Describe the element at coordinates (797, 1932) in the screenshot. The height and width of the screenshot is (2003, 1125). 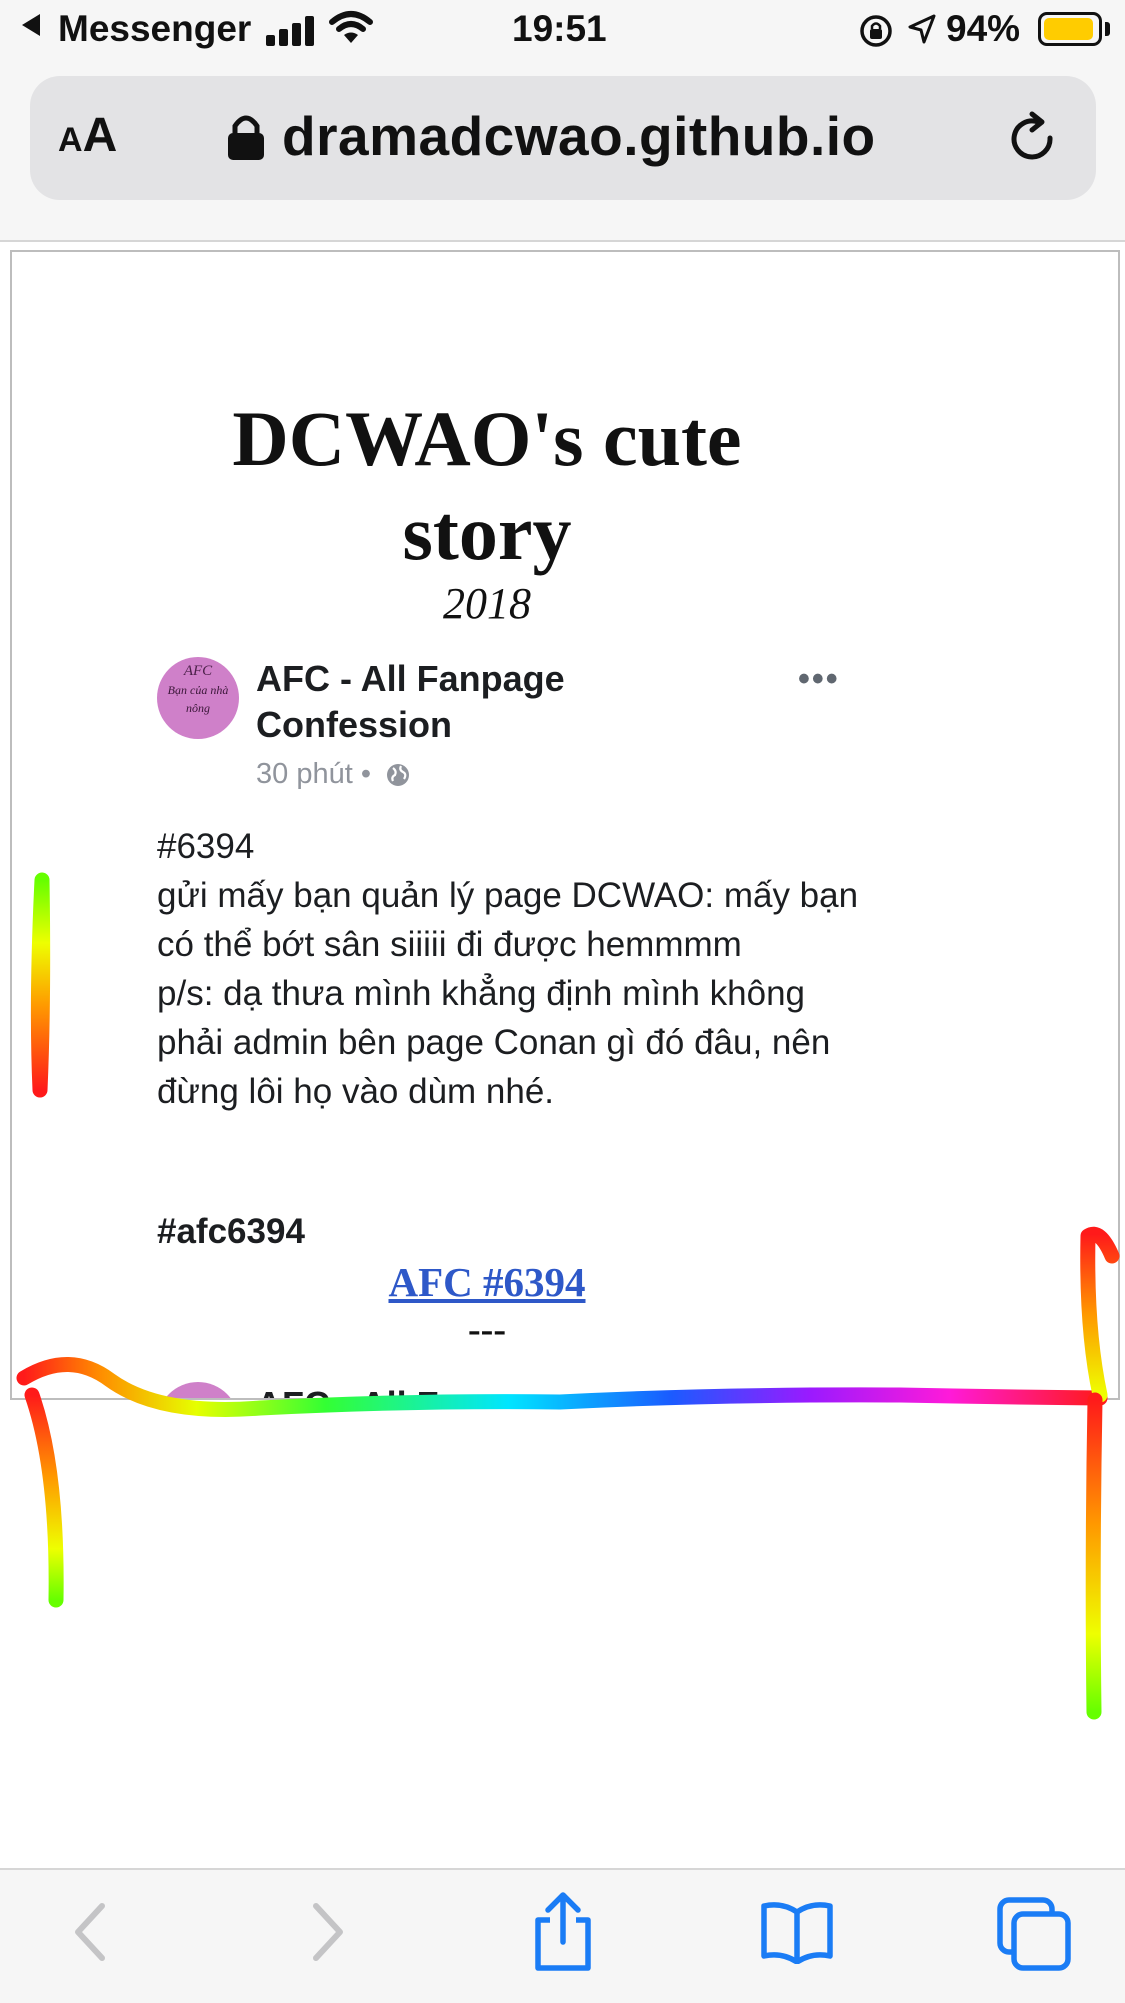
I see `bookmarks-icon` at that location.